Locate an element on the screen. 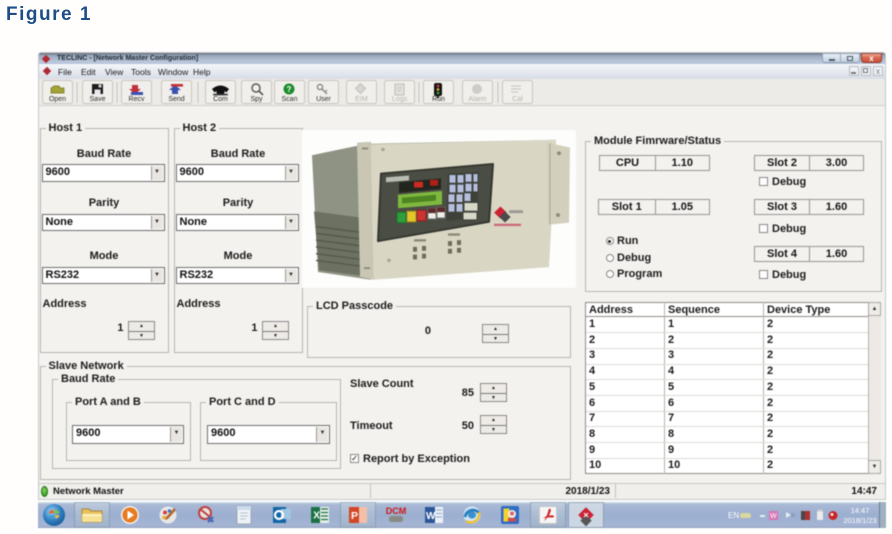 Image resolution: width=892 pixels, height=534 pixels. svg-text: Run is located at coordinates (438, 99).